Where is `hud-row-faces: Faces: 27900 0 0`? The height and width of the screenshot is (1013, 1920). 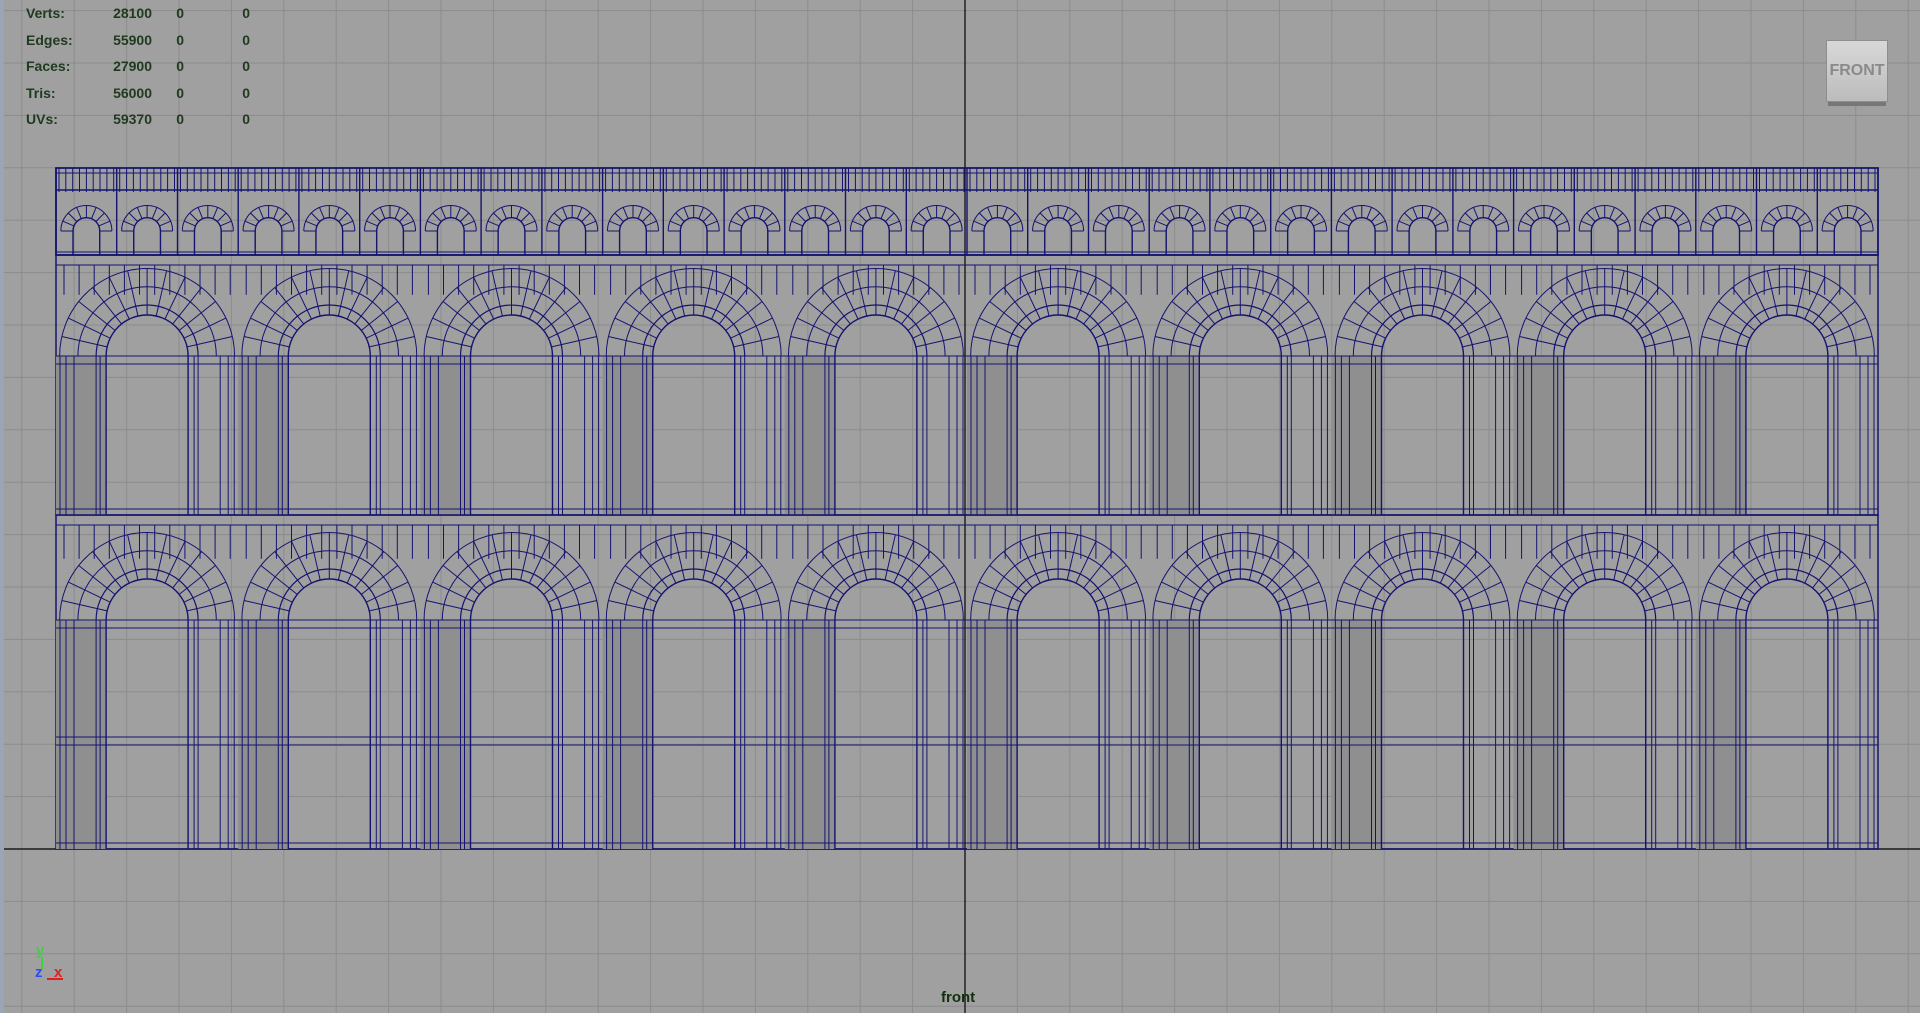
hud-row-faces: Faces: 27900 0 0 is located at coordinates (138, 66).